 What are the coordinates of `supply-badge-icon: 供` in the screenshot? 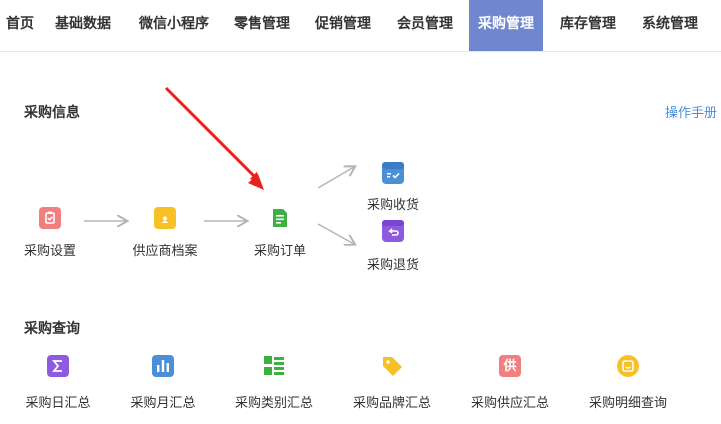 It's located at (510, 366).